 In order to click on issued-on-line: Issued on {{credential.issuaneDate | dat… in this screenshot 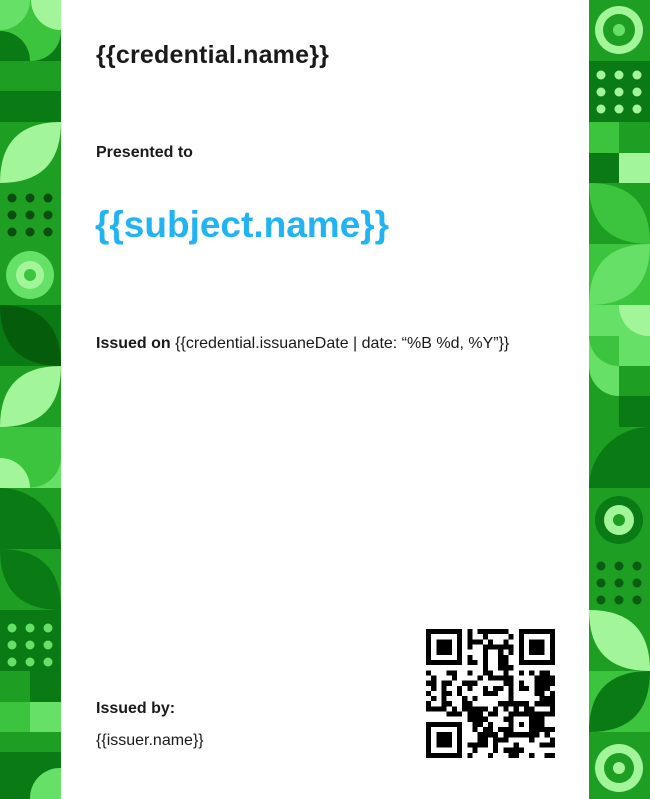, I will do `click(302, 344)`.